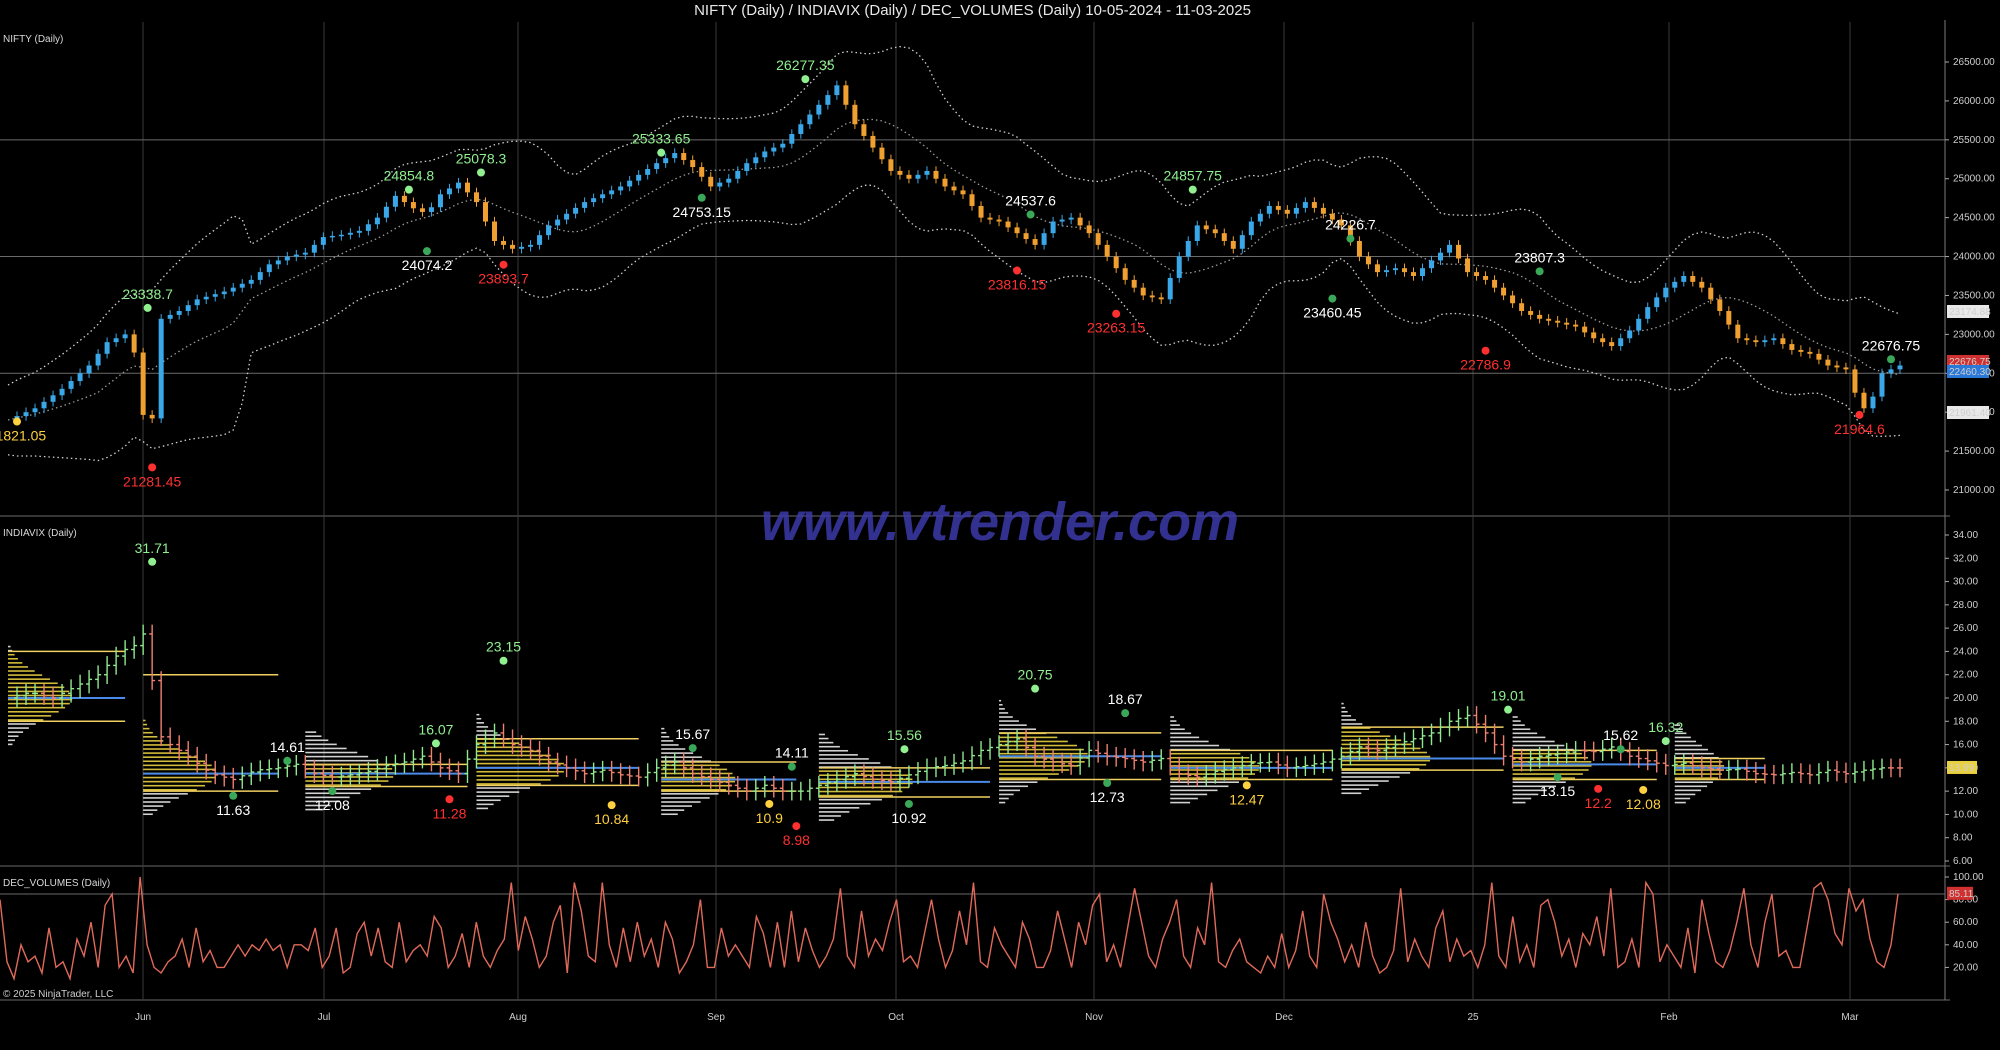 Image resolution: width=2000 pixels, height=1050 pixels. Describe the element at coordinates (1598, 803) in the screenshot. I see `swing-label: 12.2` at that location.